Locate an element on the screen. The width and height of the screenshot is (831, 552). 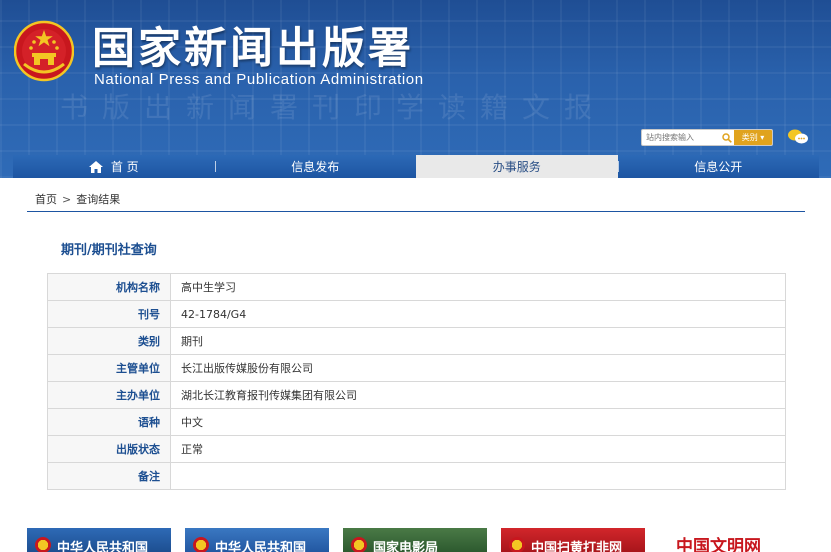
nav-item-label: 信息公开 is located at coordinates (718, 167).